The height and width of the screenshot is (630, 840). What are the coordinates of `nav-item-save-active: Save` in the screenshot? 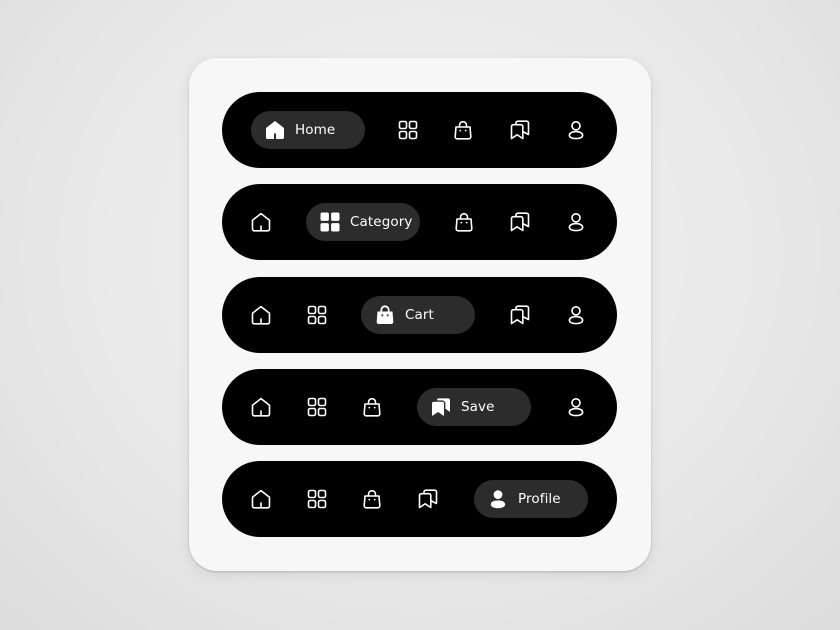 It's located at (474, 407).